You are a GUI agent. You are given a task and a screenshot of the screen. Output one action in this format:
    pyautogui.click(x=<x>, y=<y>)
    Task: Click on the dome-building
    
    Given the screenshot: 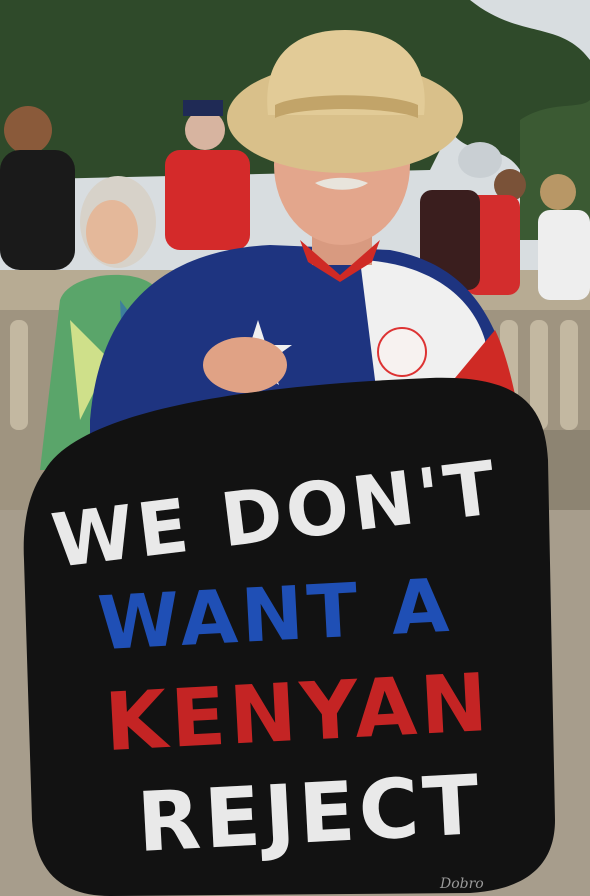 What is the action you would take?
    pyautogui.click(x=480, y=160)
    